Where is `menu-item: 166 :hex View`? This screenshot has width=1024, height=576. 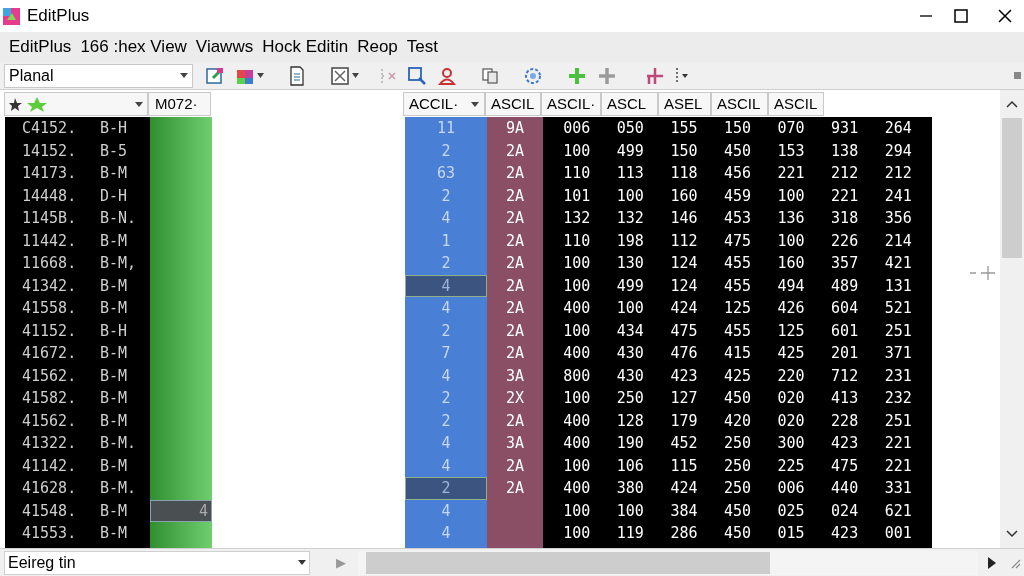 menu-item: 166 :hex View is located at coordinates (133, 47).